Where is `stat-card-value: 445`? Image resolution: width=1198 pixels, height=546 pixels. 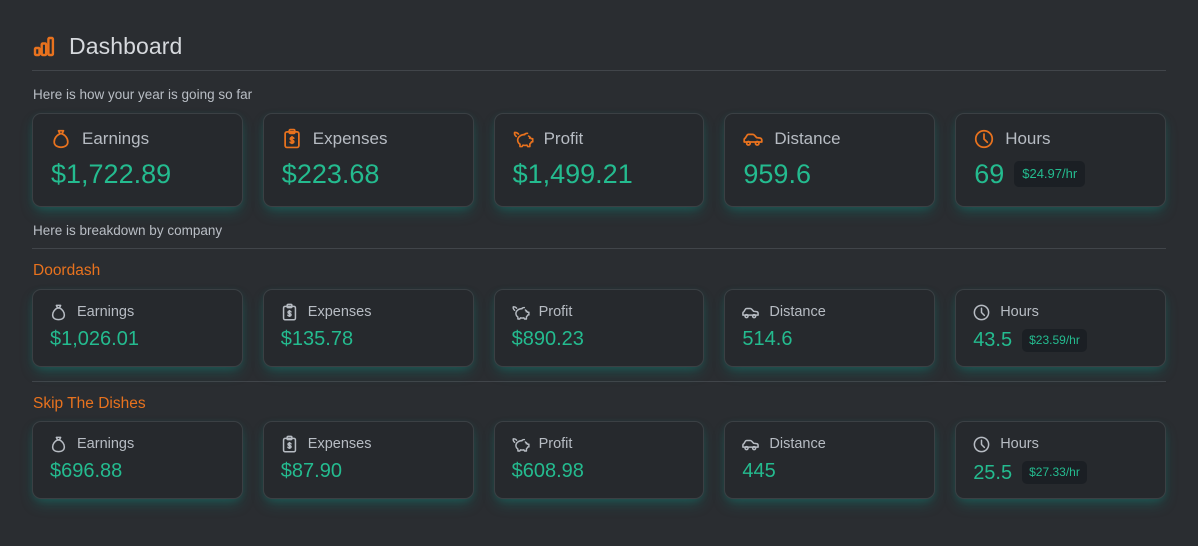
stat-card-value: 445 is located at coordinates (759, 471).